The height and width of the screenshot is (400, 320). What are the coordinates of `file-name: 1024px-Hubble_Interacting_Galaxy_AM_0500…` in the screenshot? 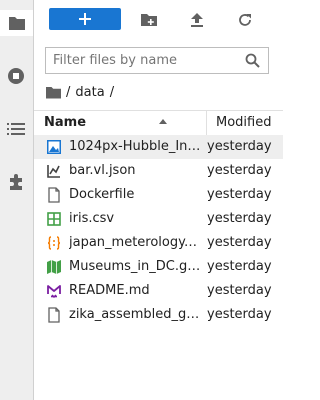 It's located at (135, 146).